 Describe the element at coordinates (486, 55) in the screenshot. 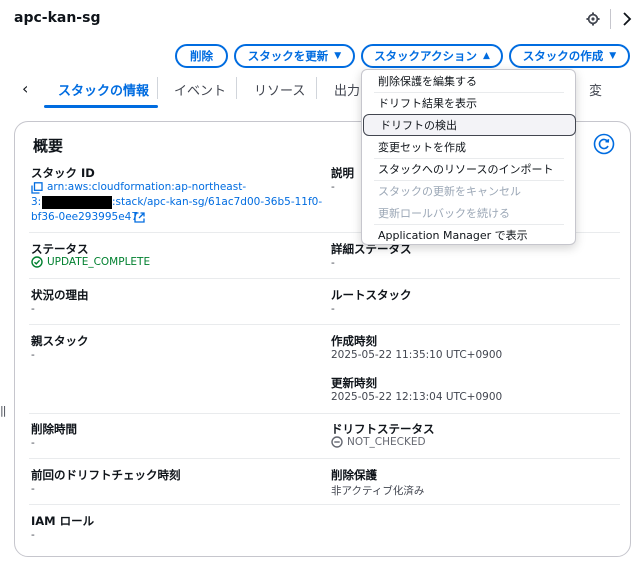

I see `caret-up-icon: ▲` at that location.